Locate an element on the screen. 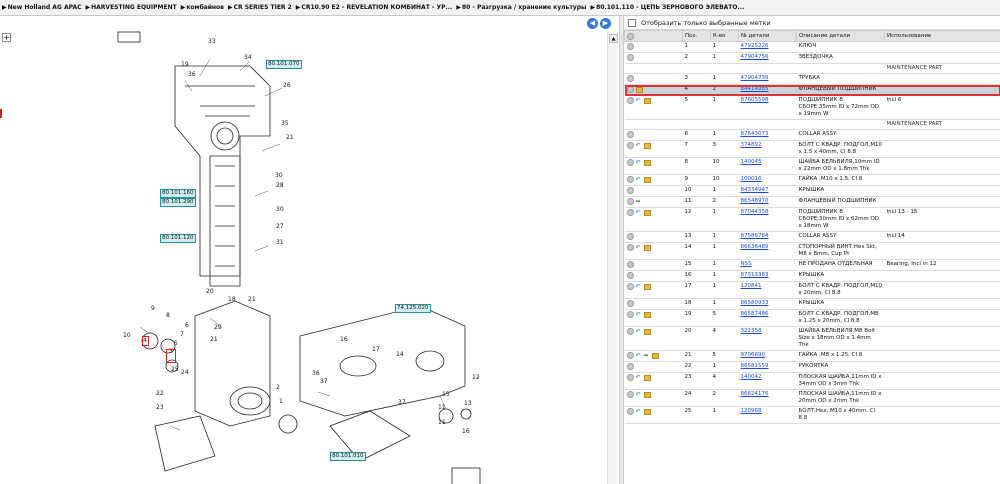  callout: 14 is located at coordinates (400, 354).